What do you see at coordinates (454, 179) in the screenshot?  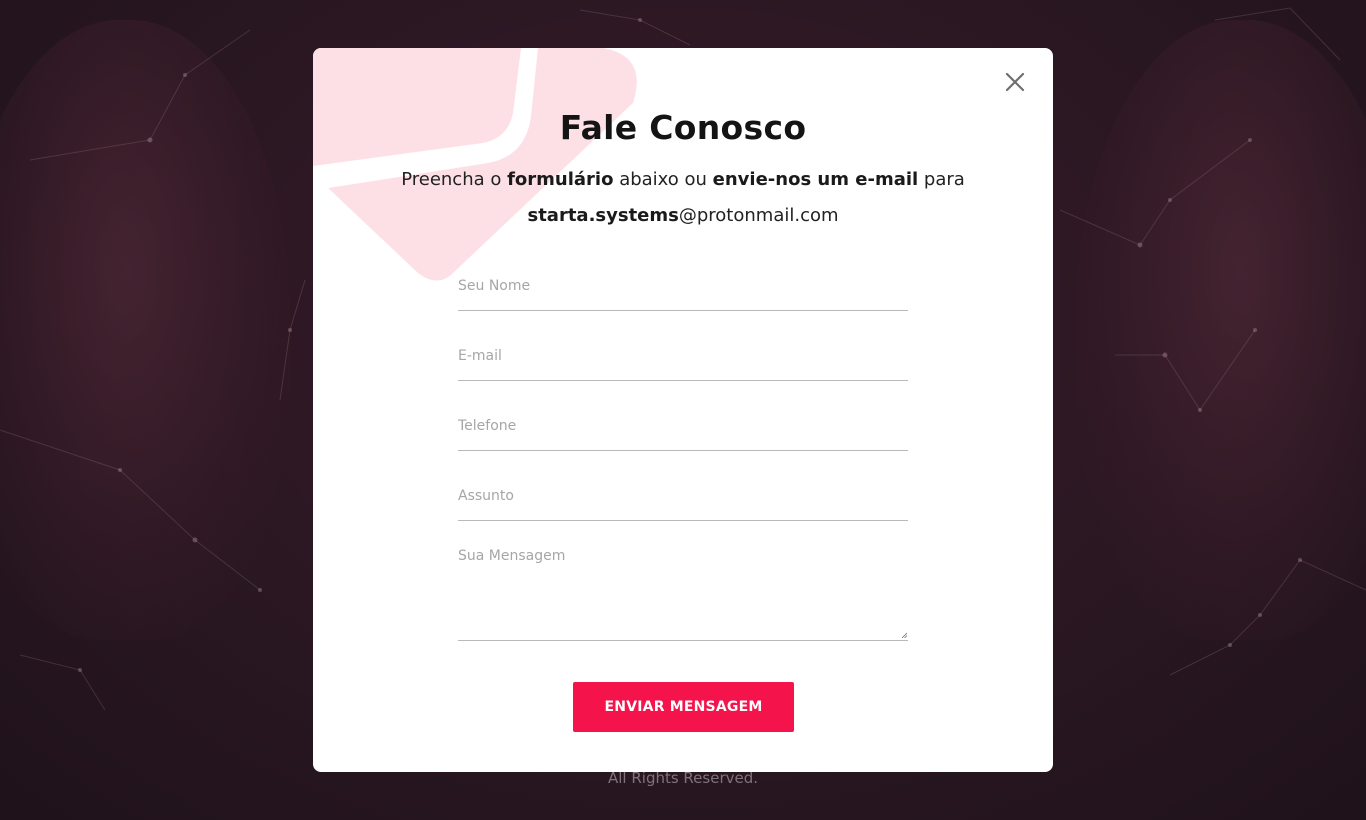 I see `intro-text-1: Preencha o` at bounding box center [454, 179].